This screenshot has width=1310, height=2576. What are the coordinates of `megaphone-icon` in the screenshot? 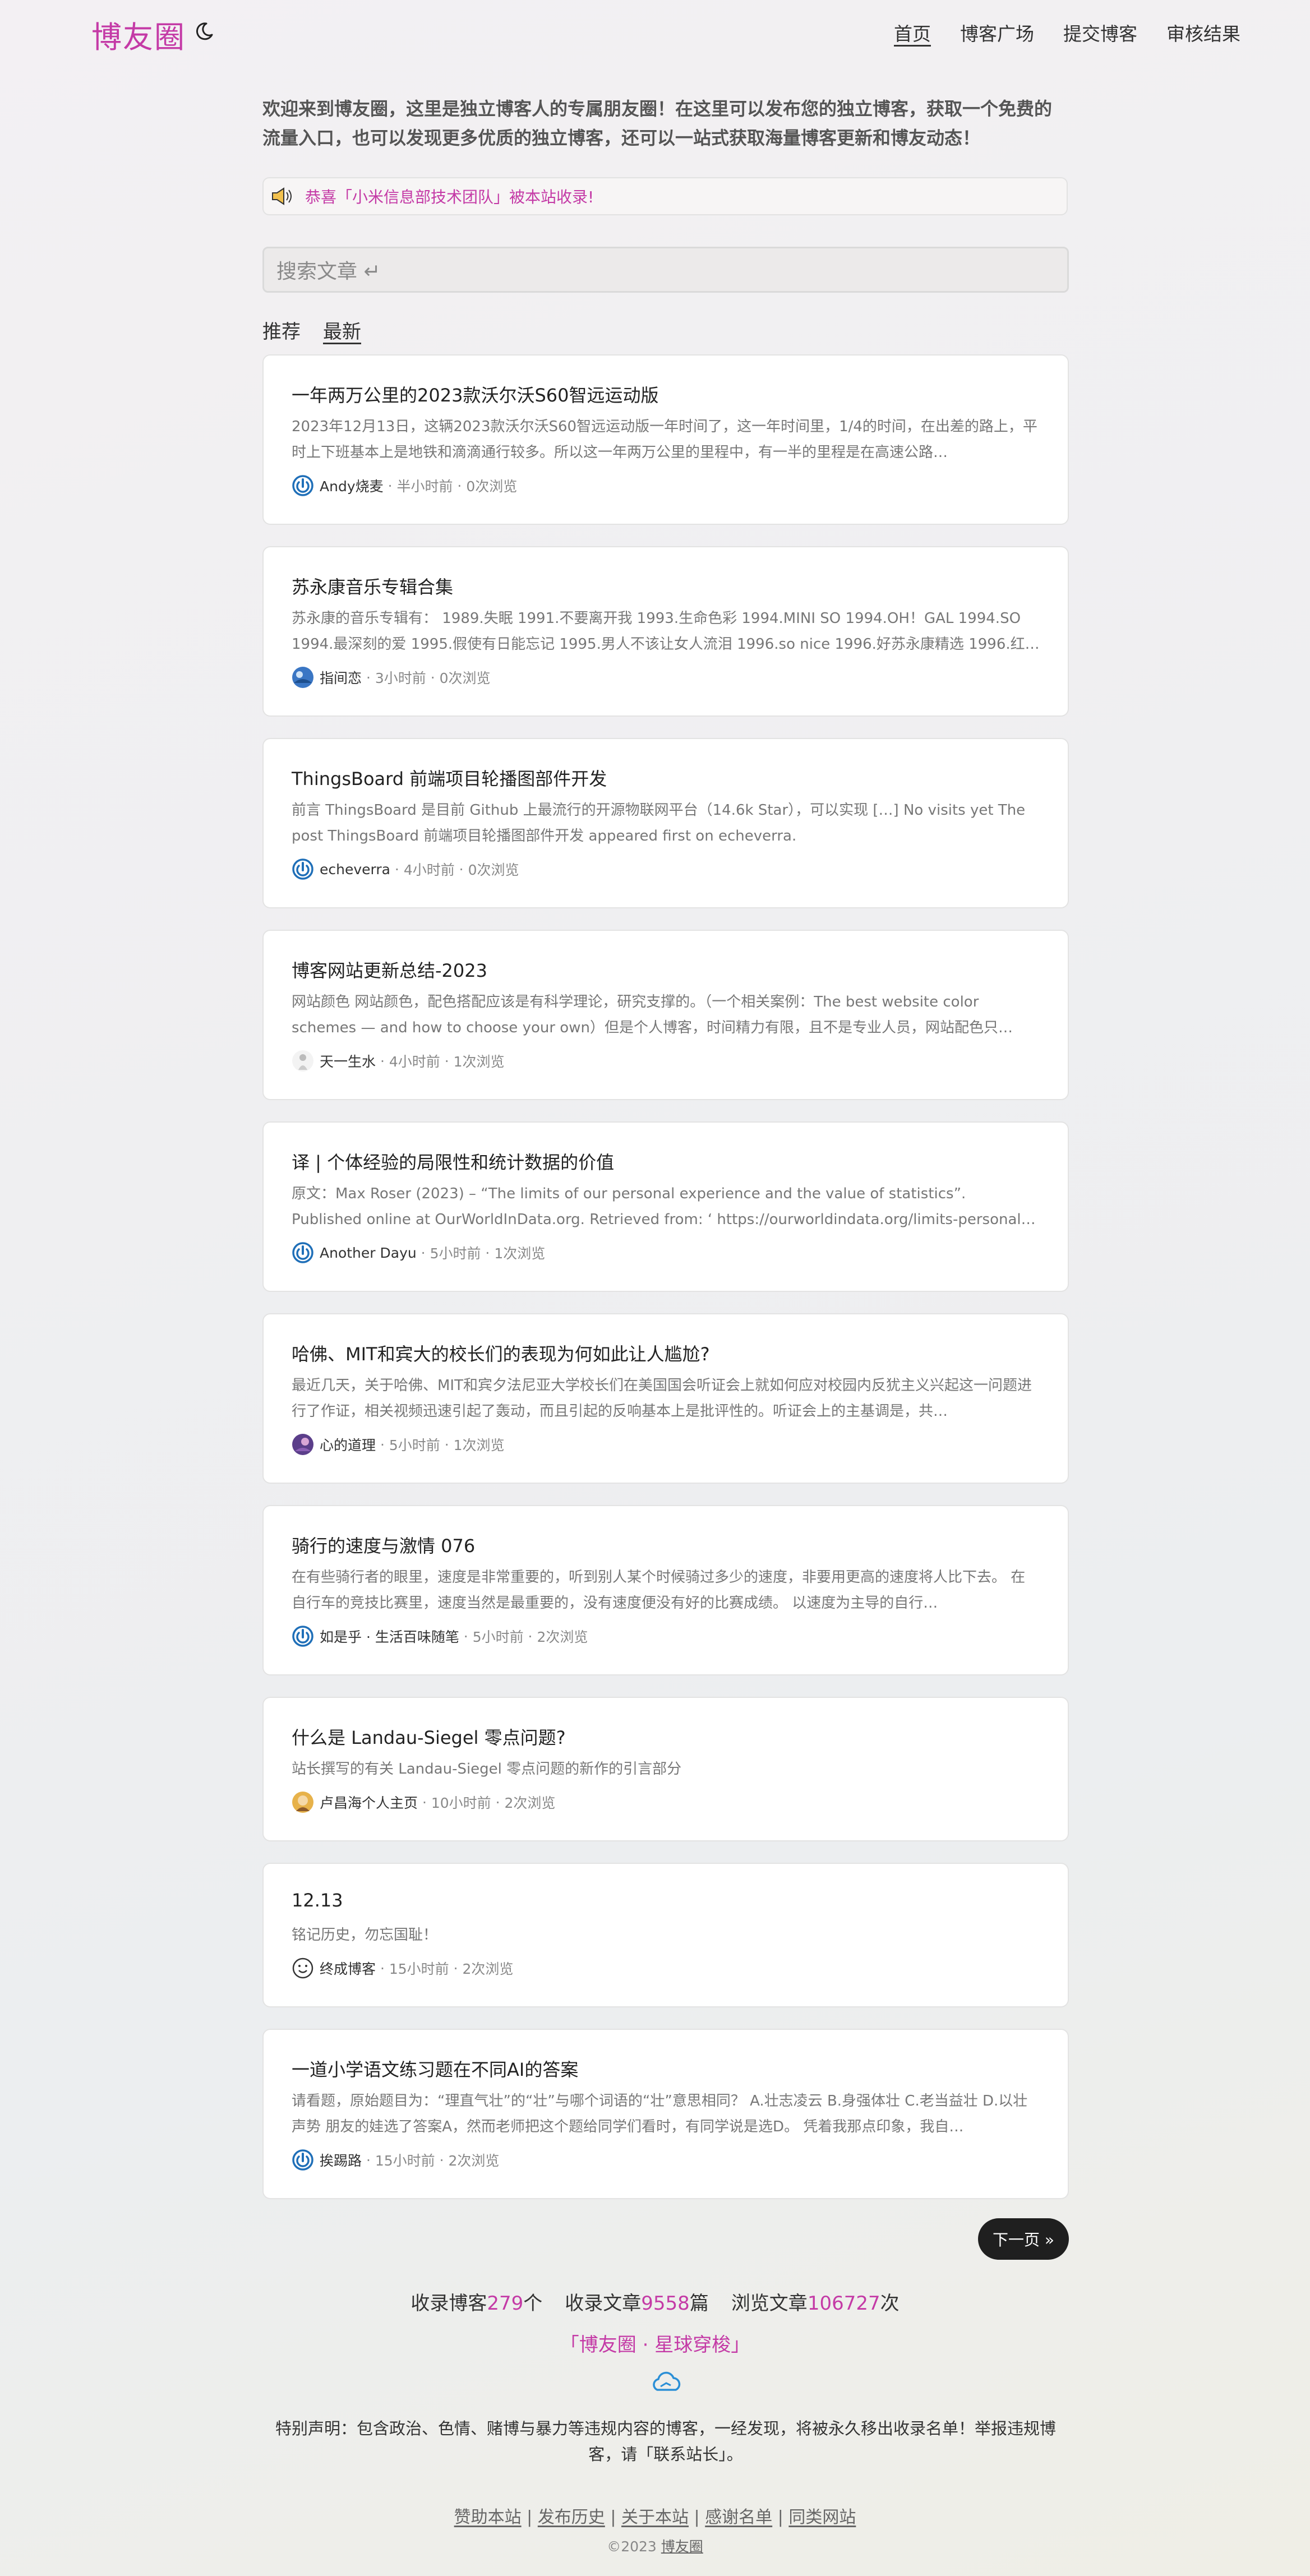 It's located at (282, 196).